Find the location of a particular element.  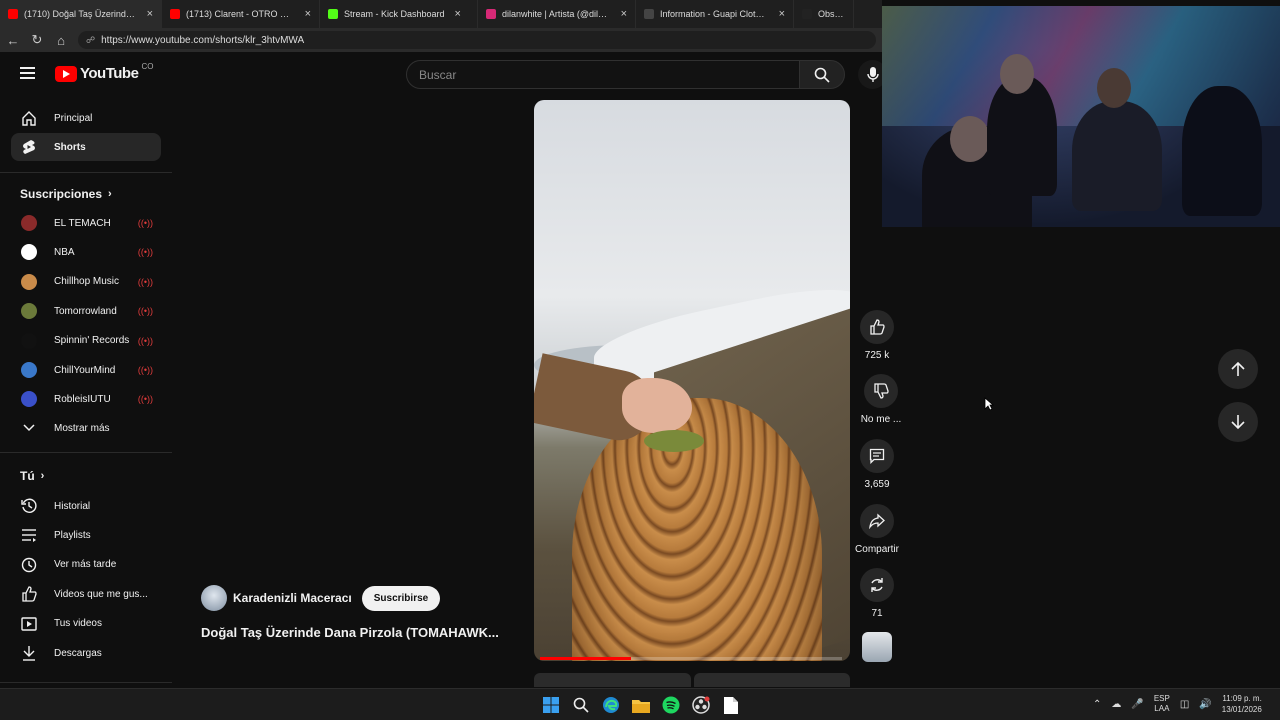

sidebar-item-principal: Principal is located at coordinates (86, 118).